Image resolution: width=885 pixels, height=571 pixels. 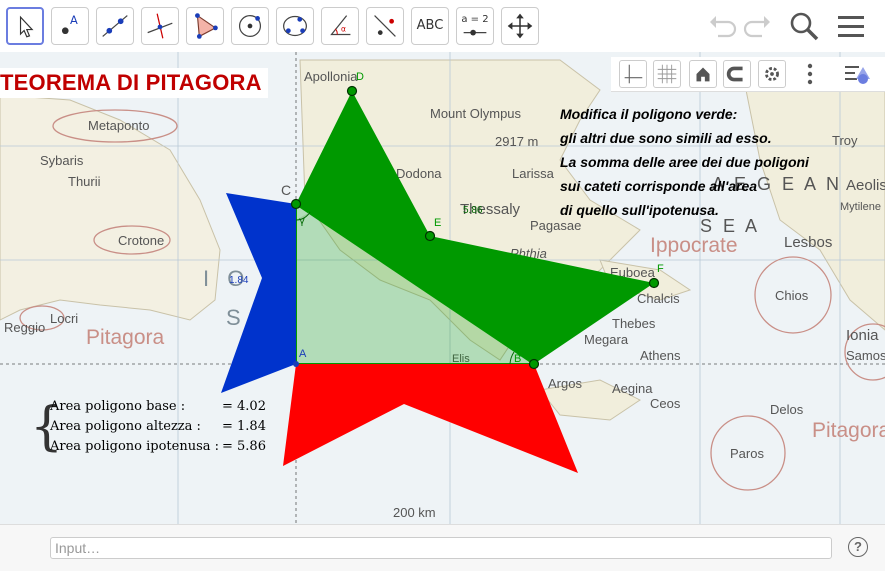 I want to click on circle-three-points-icon, so click(x=295, y=26).